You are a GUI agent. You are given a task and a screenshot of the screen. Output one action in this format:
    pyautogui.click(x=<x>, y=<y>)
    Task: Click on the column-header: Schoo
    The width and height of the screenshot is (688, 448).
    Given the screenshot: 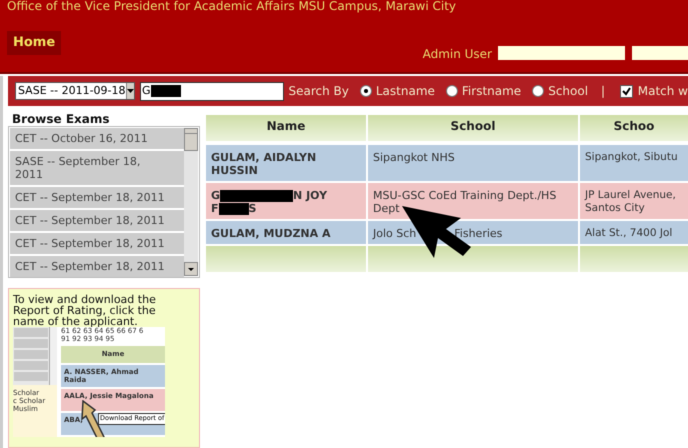 What is the action you would take?
    pyautogui.click(x=634, y=128)
    